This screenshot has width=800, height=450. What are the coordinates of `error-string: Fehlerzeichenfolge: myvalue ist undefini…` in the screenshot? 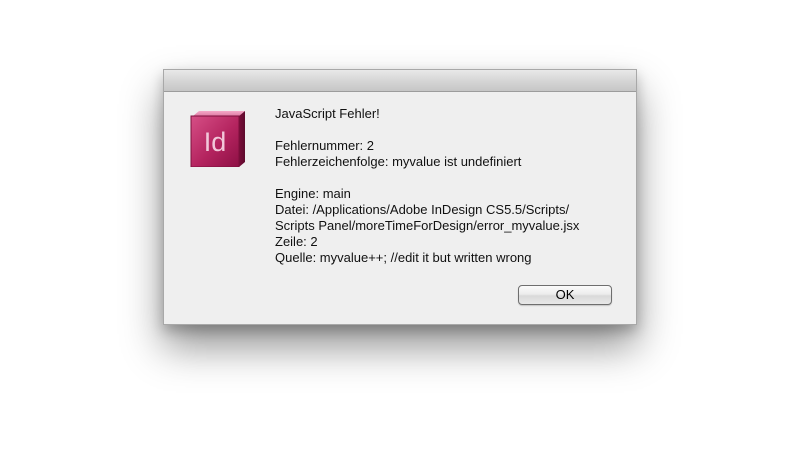 It's located at (398, 161).